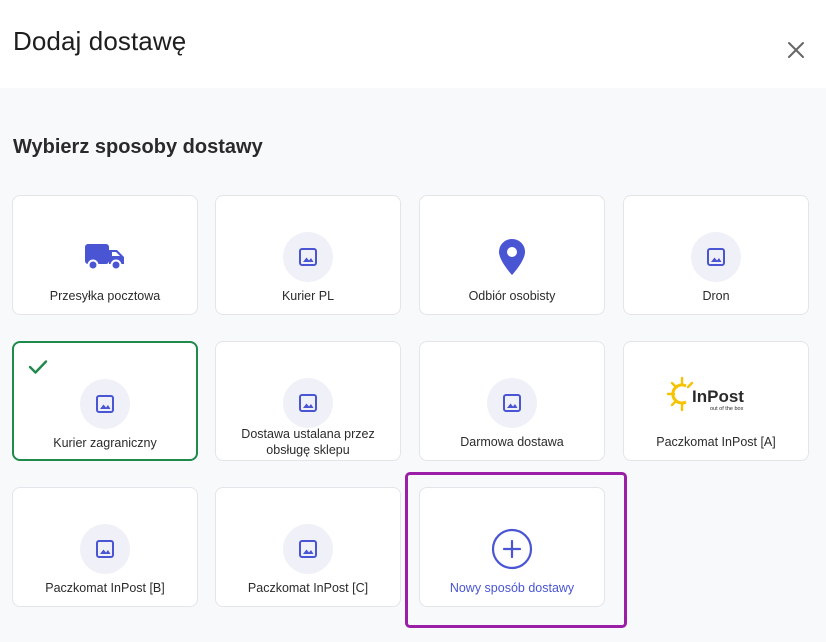 This screenshot has width=826, height=642. I want to click on delivery-option-label: Przesyłka pocztowa, so click(105, 296).